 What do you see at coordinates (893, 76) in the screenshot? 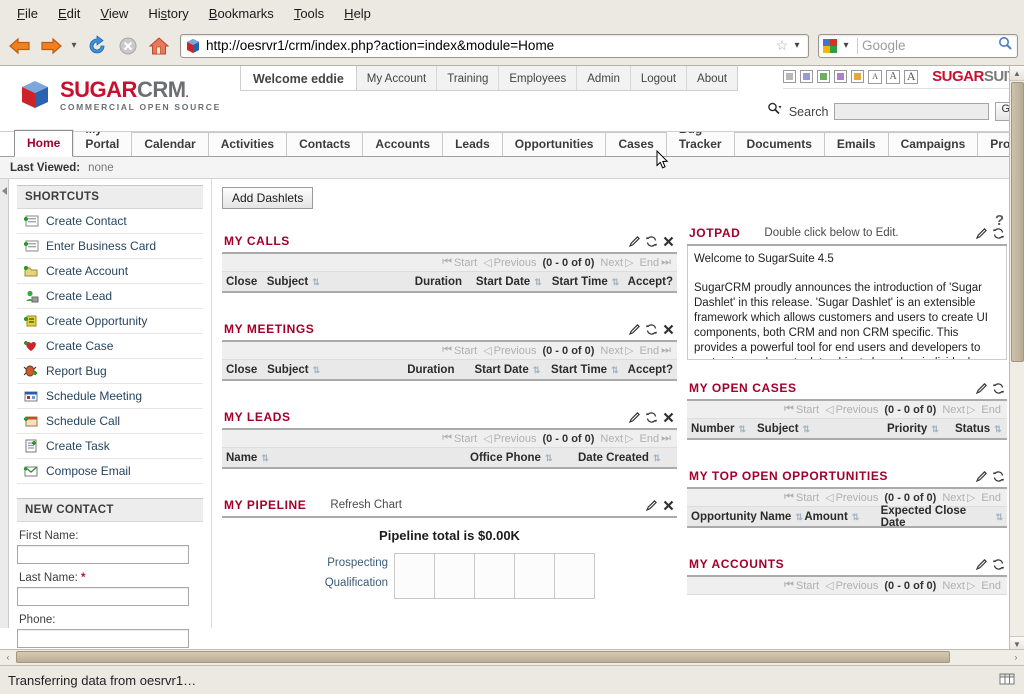
I see `font-size-medium-button: A` at bounding box center [893, 76].